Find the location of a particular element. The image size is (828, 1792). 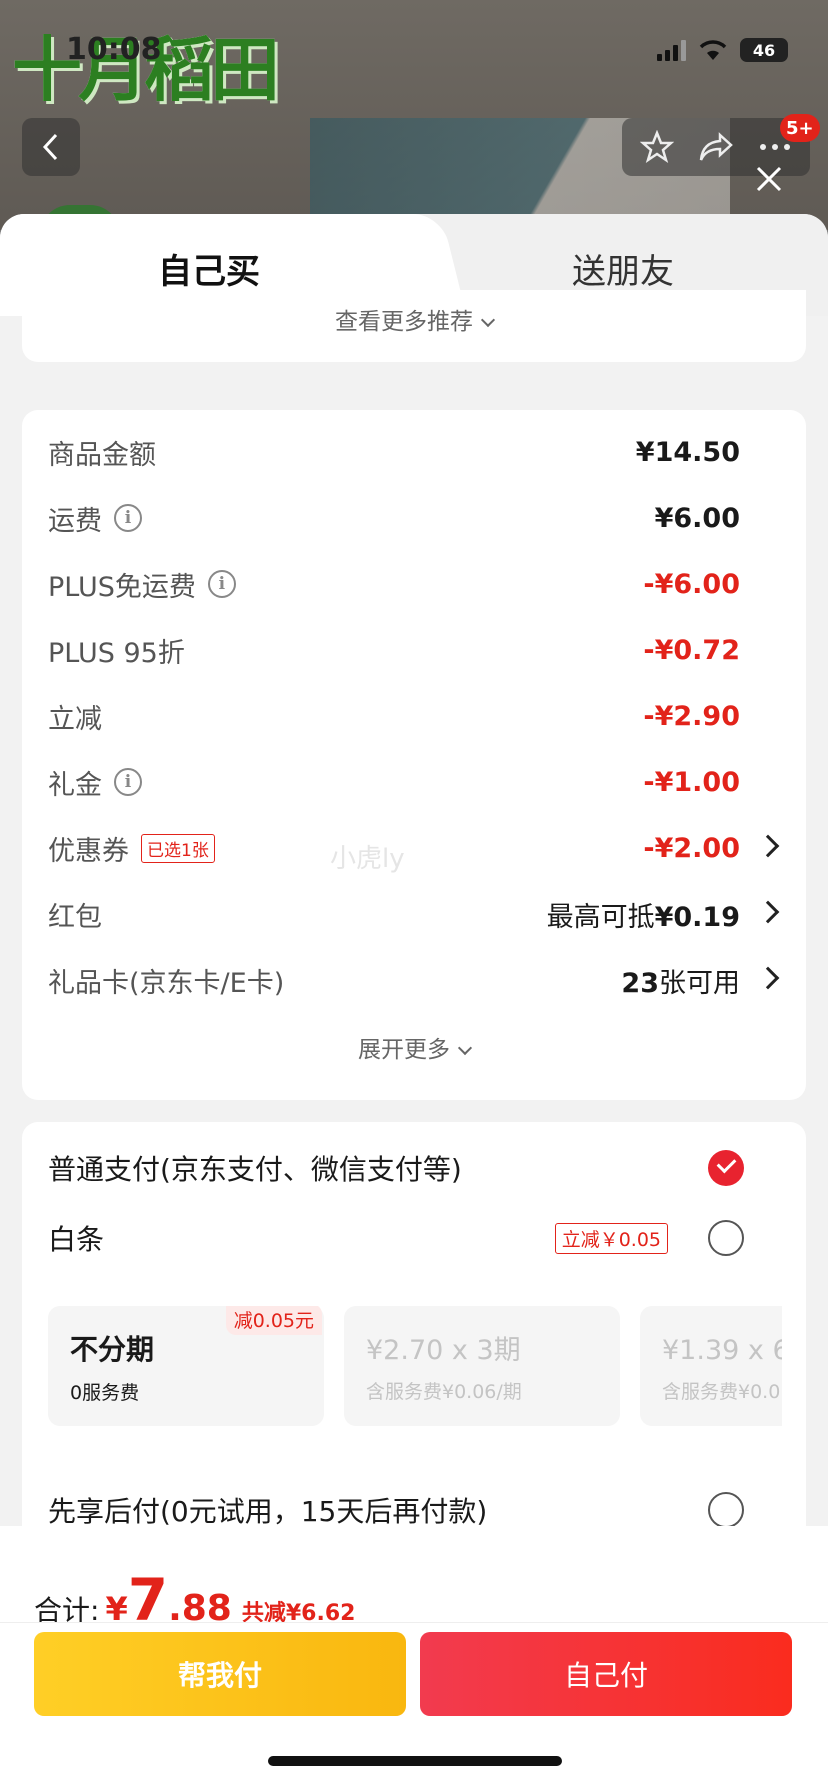

share-icon is located at coordinates (716, 147).